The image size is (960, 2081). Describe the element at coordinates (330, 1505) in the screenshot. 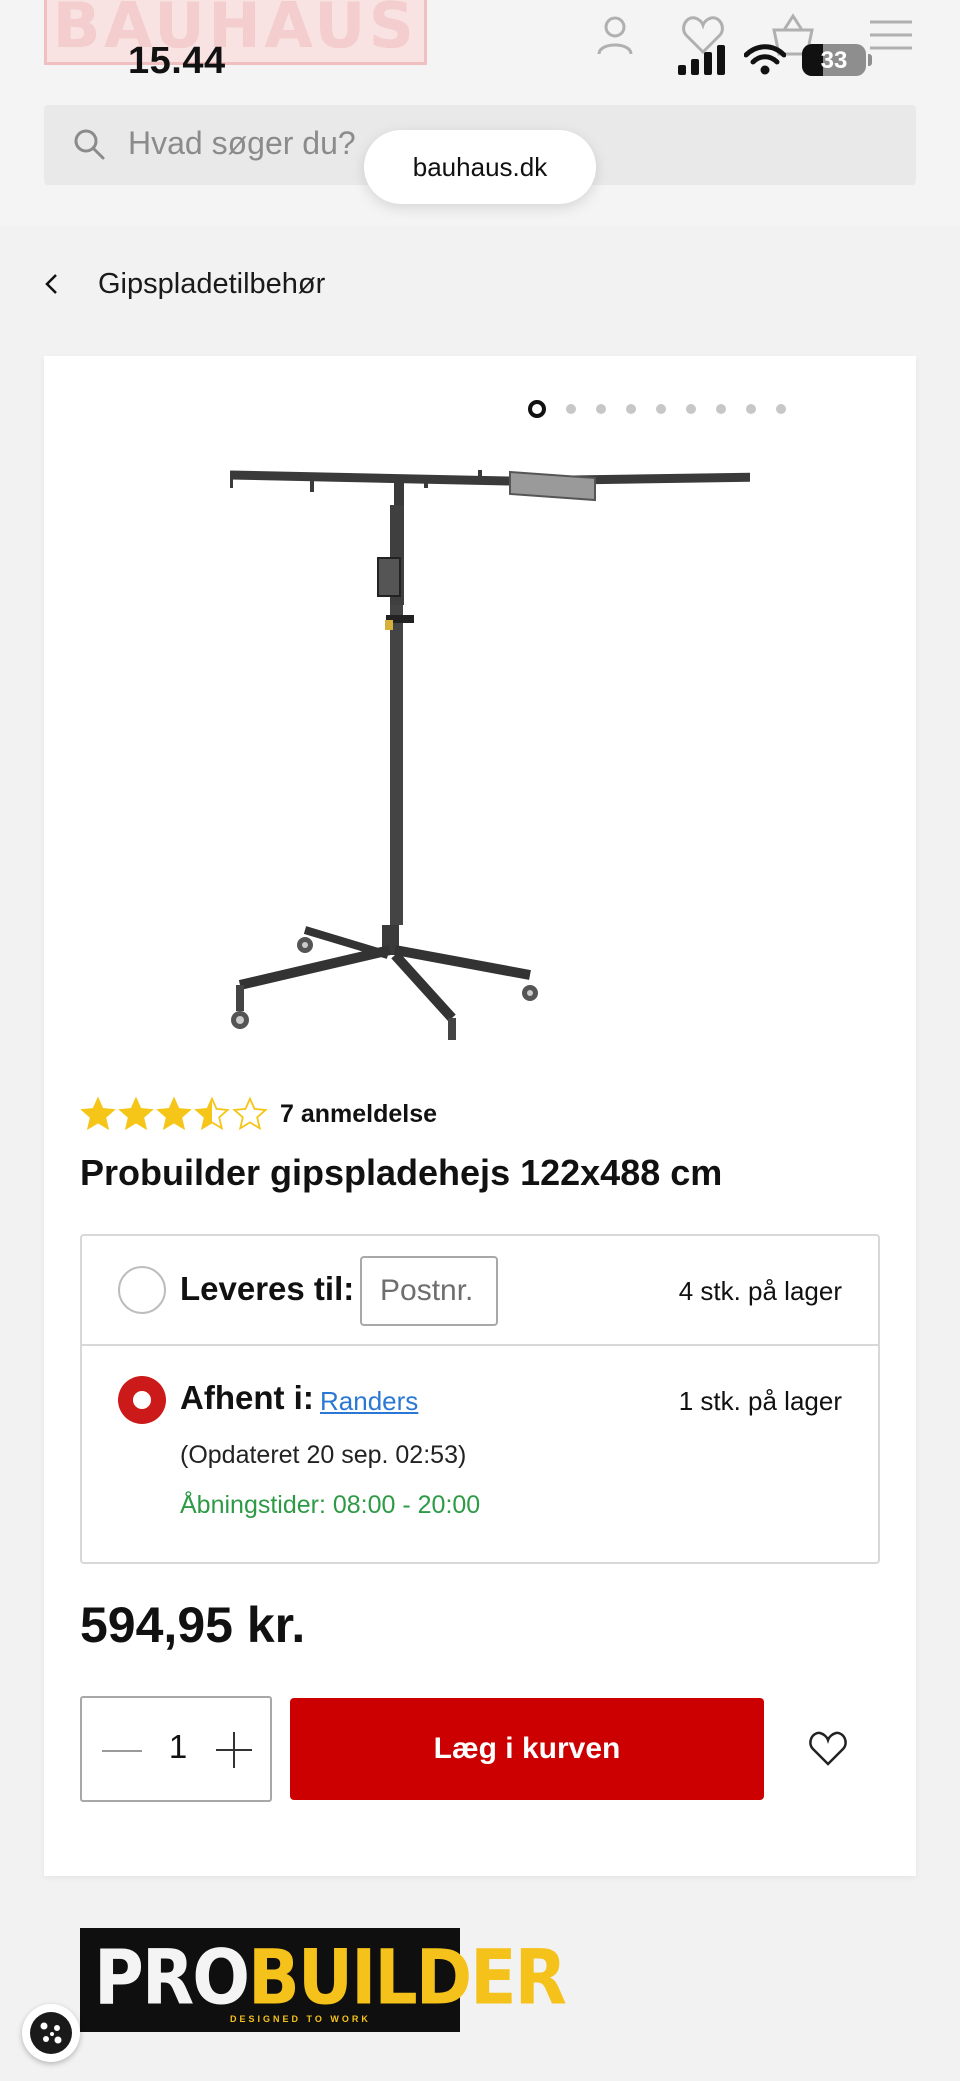

I see `opening-hours: Åbningstider: 08:00 - 20:00` at that location.